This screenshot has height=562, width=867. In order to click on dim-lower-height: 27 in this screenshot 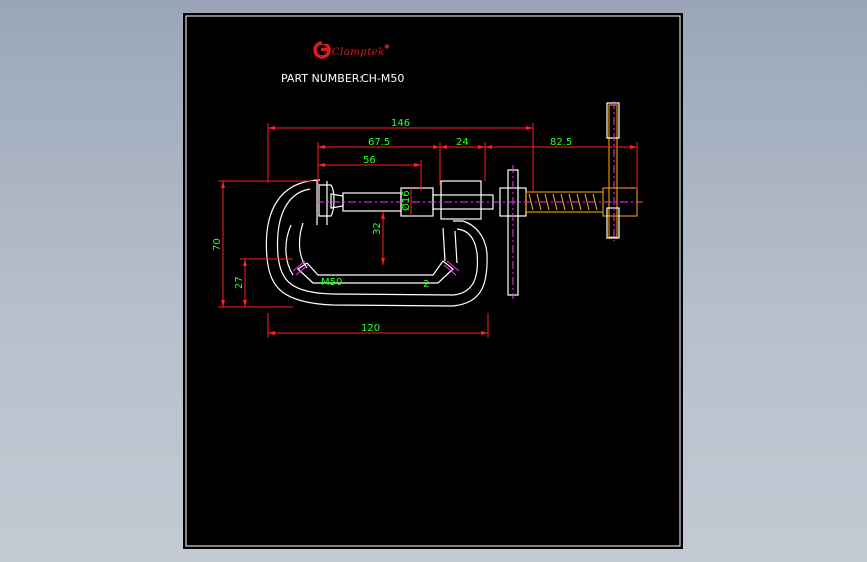, I will do `click(239, 282)`.